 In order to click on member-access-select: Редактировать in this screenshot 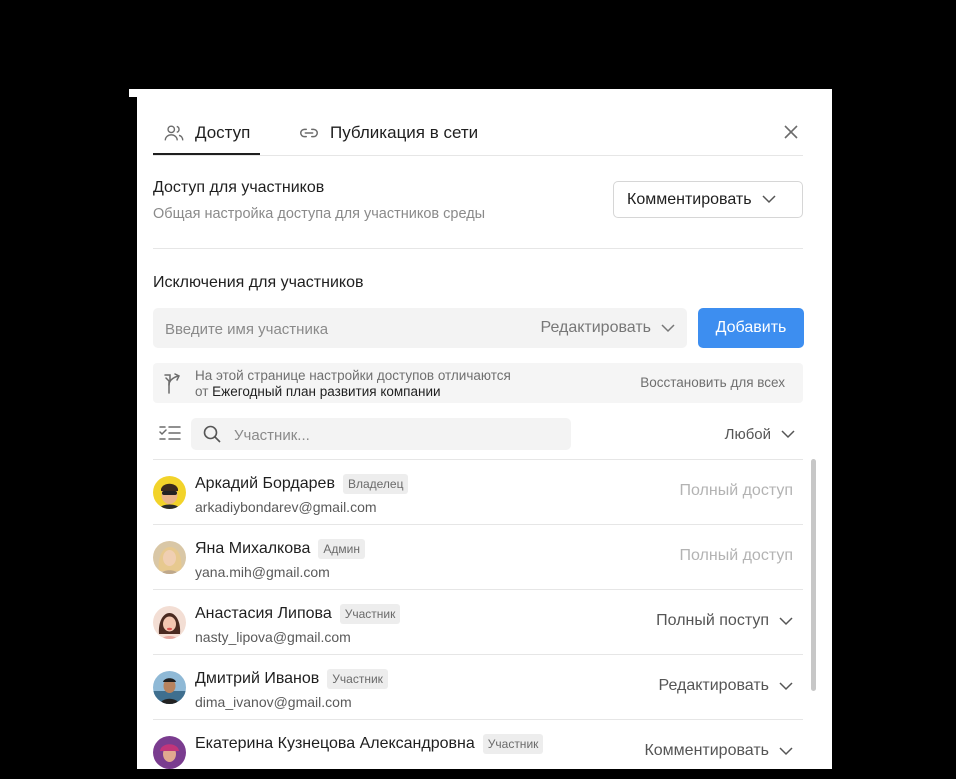, I will do `click(725, 686)`.